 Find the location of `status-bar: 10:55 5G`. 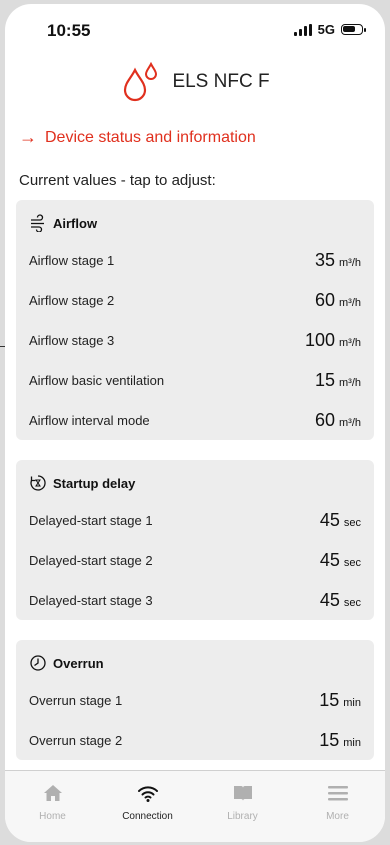

status-bar: 10:55 5G is located at coordinates (195, 26).